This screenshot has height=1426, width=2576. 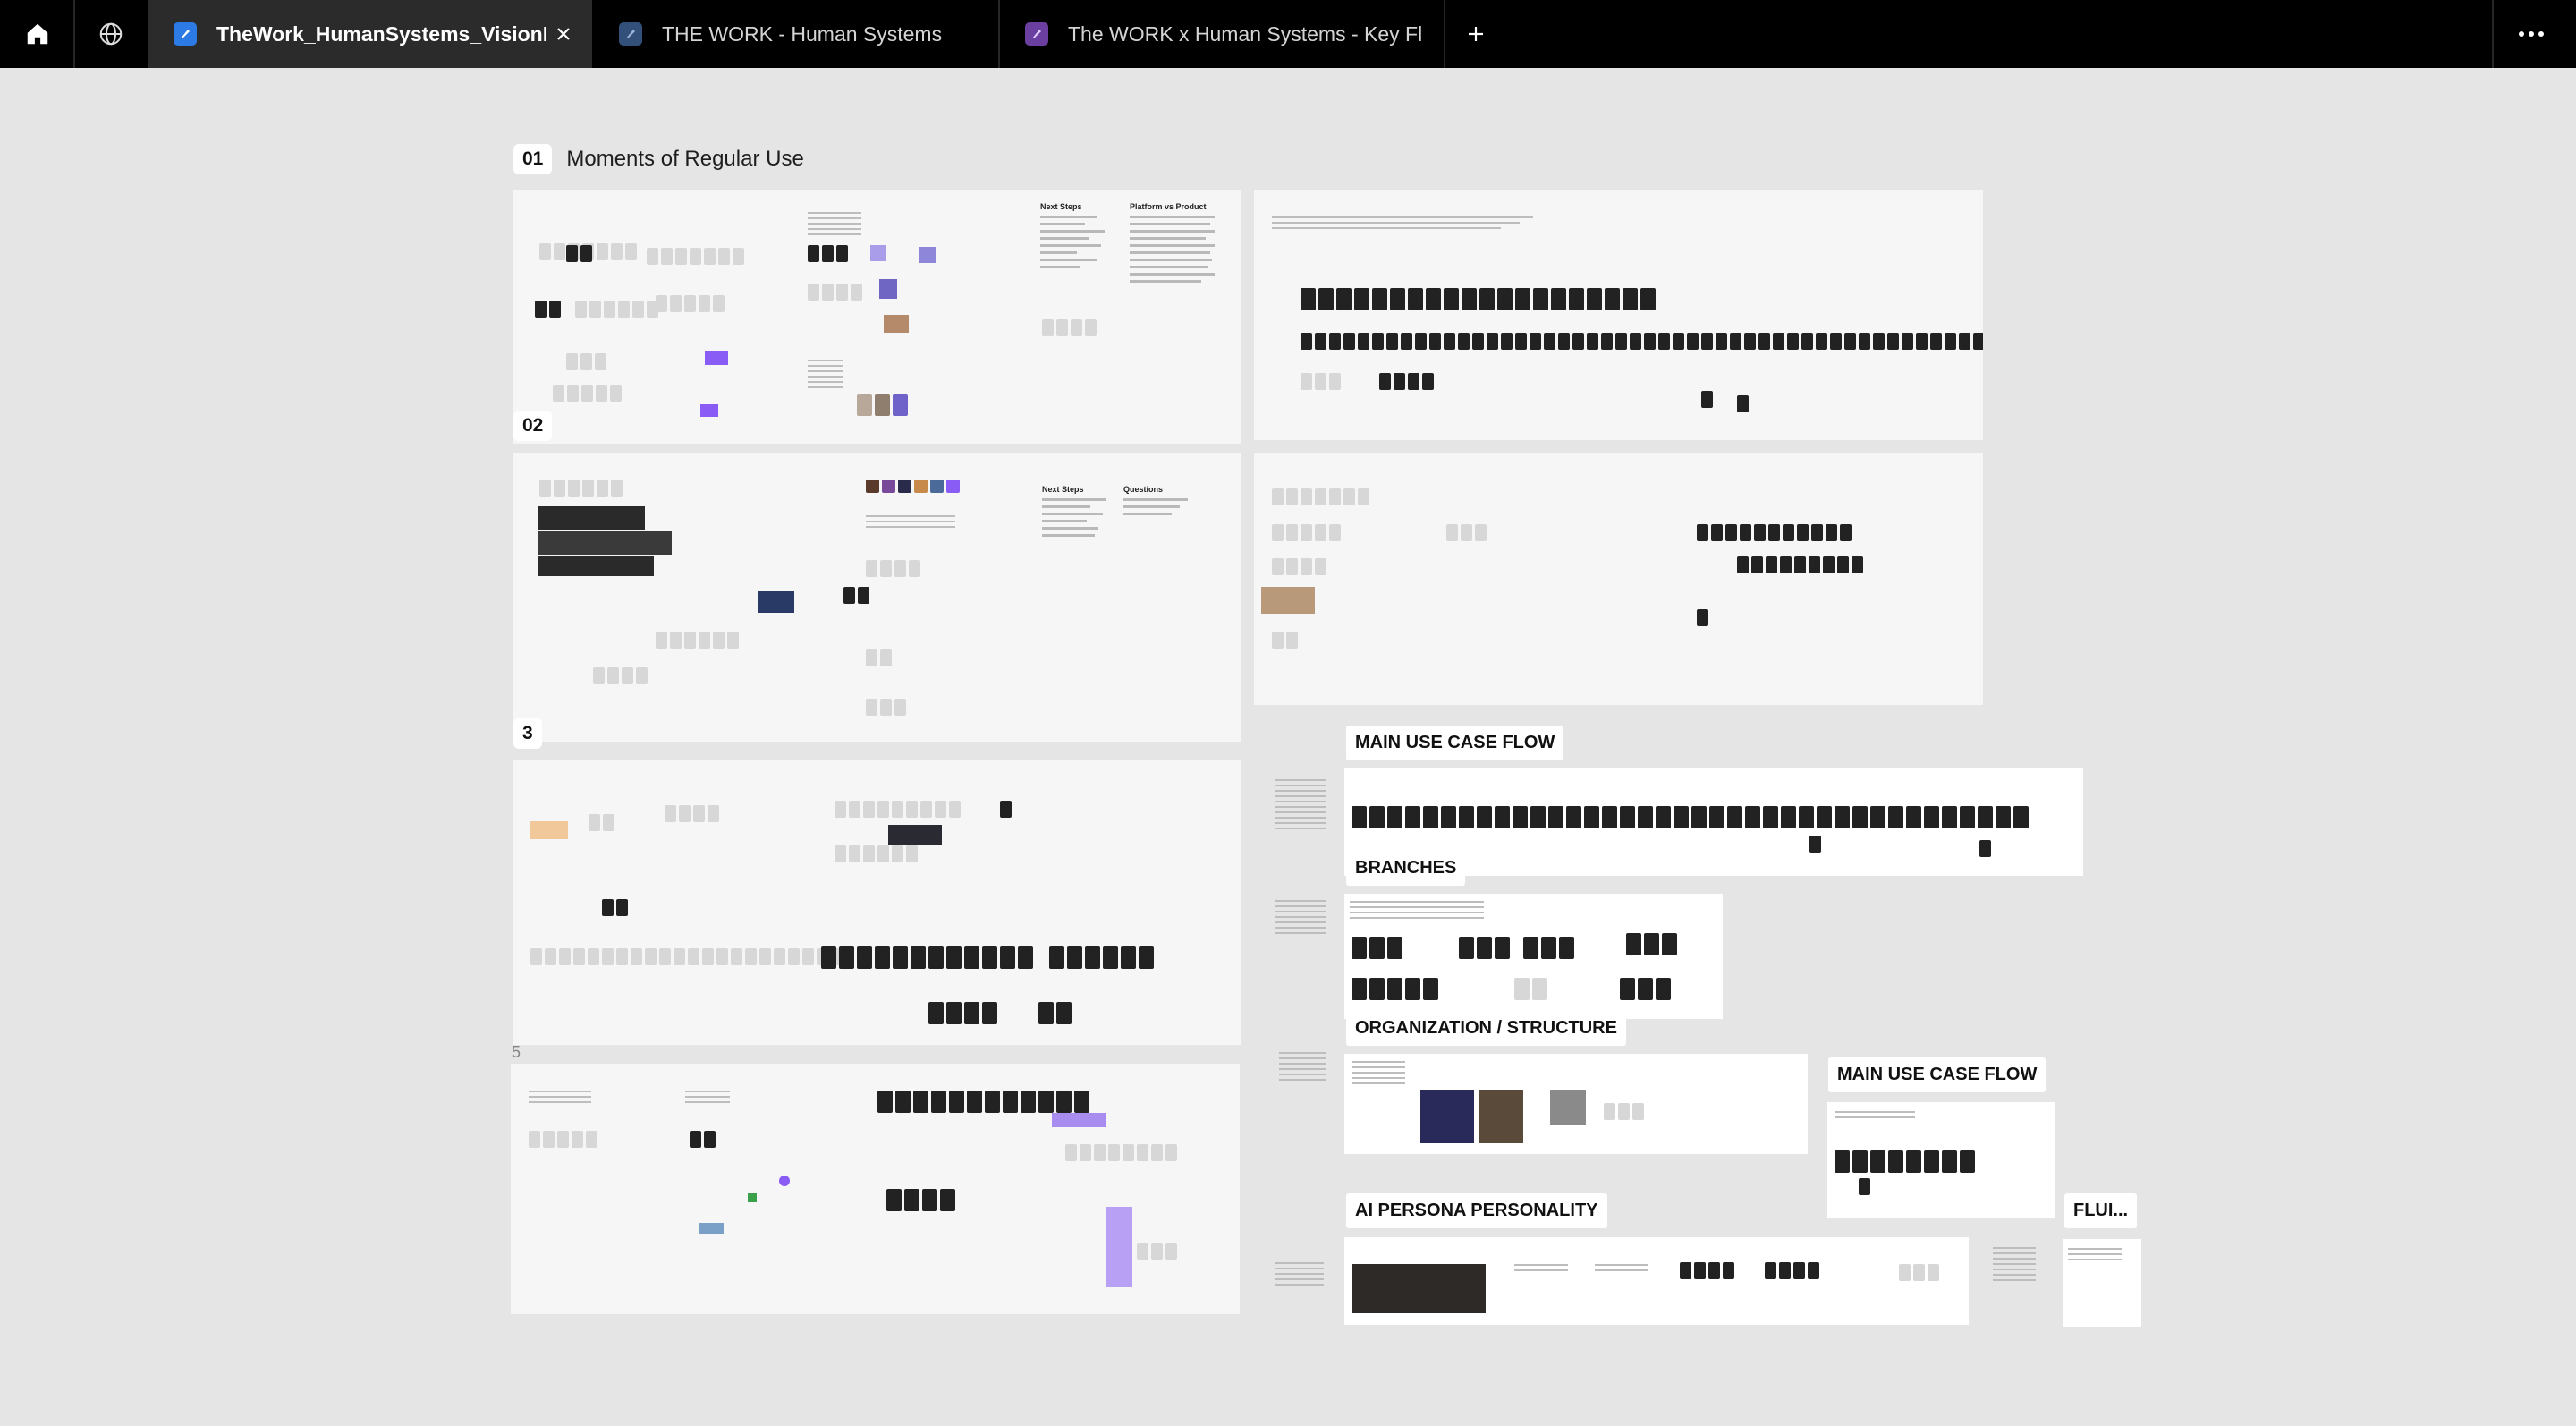 I want to click on notes-next-steps: Next Steps, so click(x=1080, y=235).